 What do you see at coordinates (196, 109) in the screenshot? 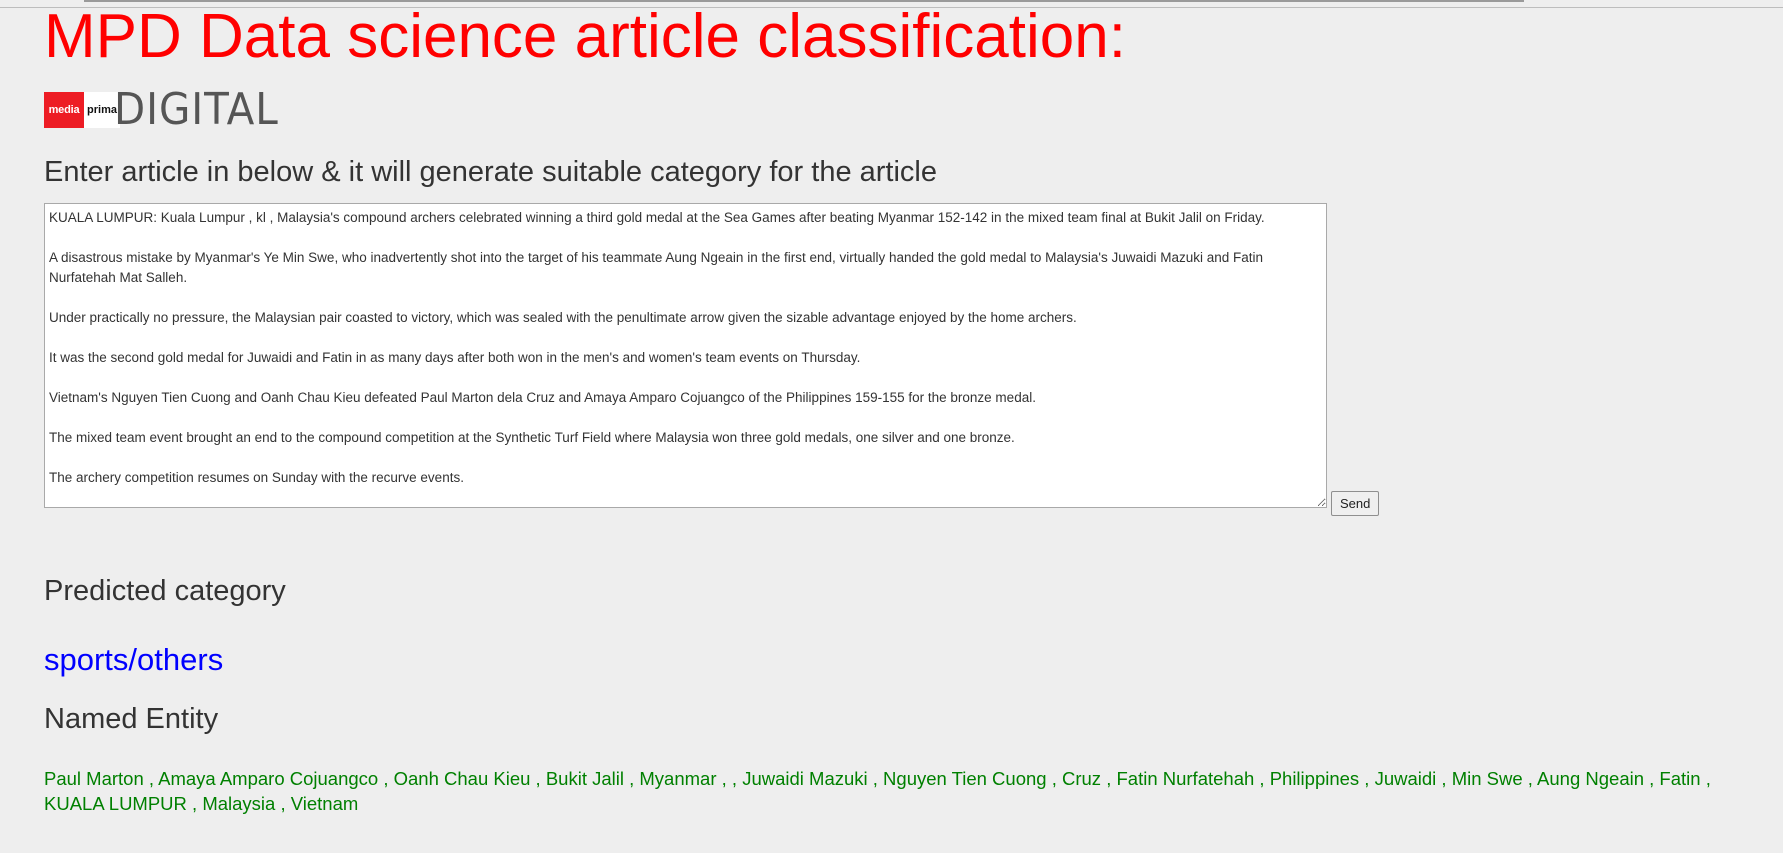
I see `logo-digital-text: DIGITAL` at bounding box center [196, 109].